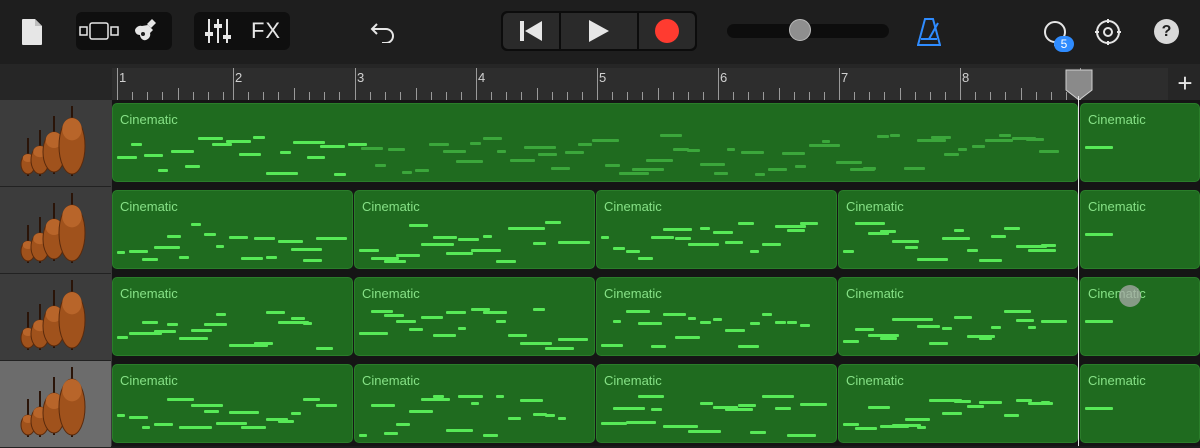 The image size is (1200, 448). Describe the element at coordinates (266, 31) in the screenshot. I see `fx-button: FX` at that location.